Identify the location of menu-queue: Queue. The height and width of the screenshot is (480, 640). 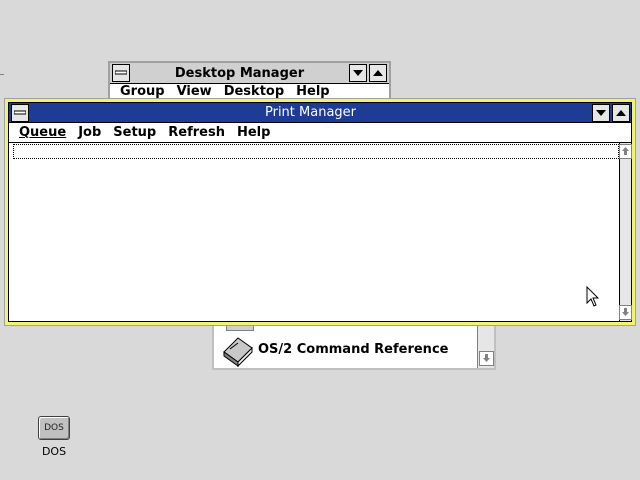
(42, 132).